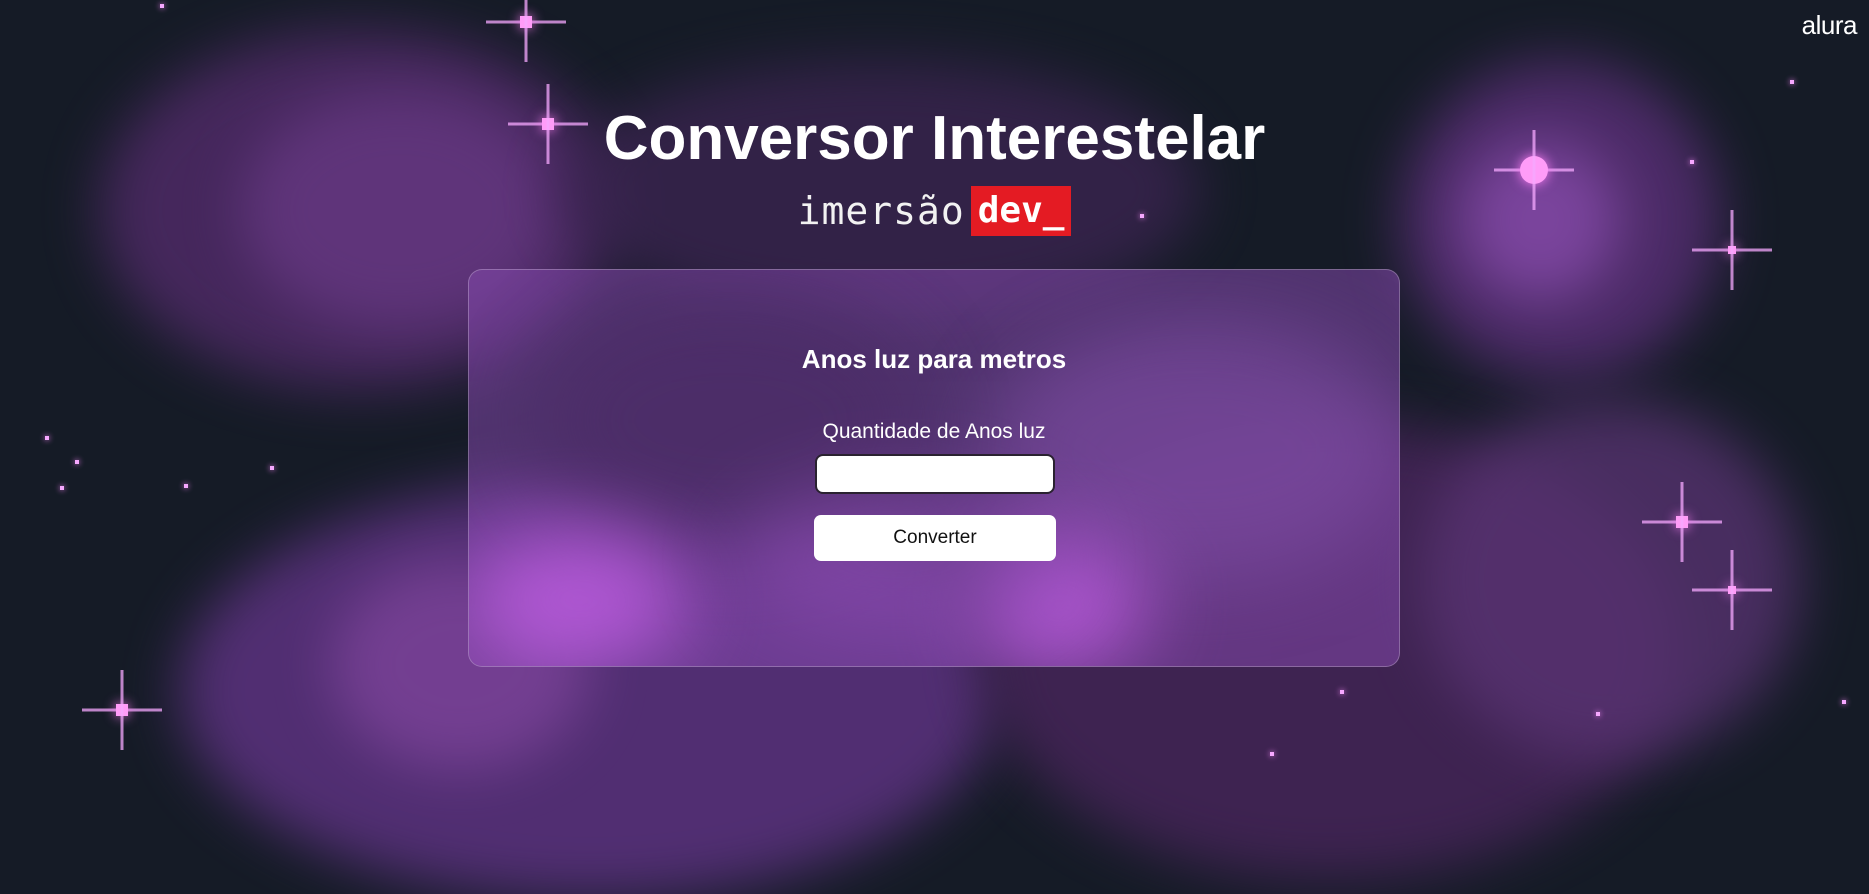 Image resolution: width=1869 pixels, height=894 pixels. I want to click on imersao-dev-tagline: imersão dev_, so click(934, 211).